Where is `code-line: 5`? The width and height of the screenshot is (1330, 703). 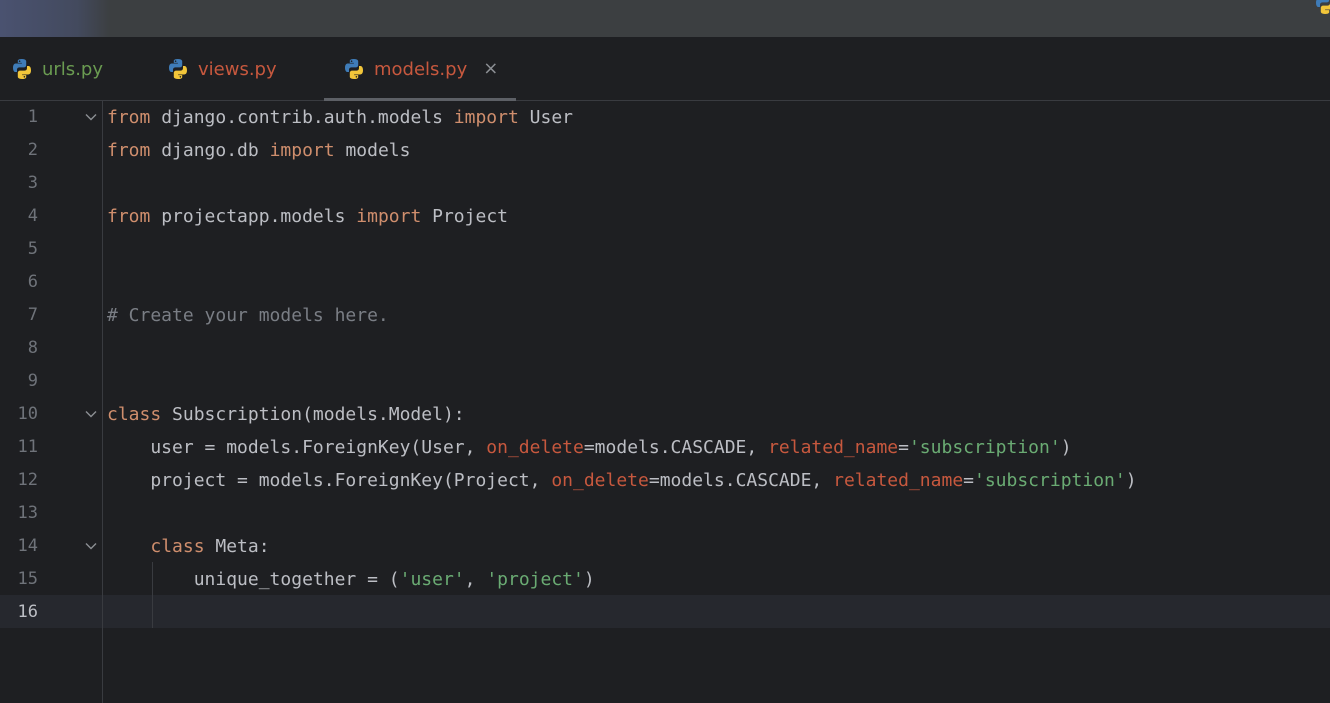 code-line: 5 is located at coordinates (665, 249).